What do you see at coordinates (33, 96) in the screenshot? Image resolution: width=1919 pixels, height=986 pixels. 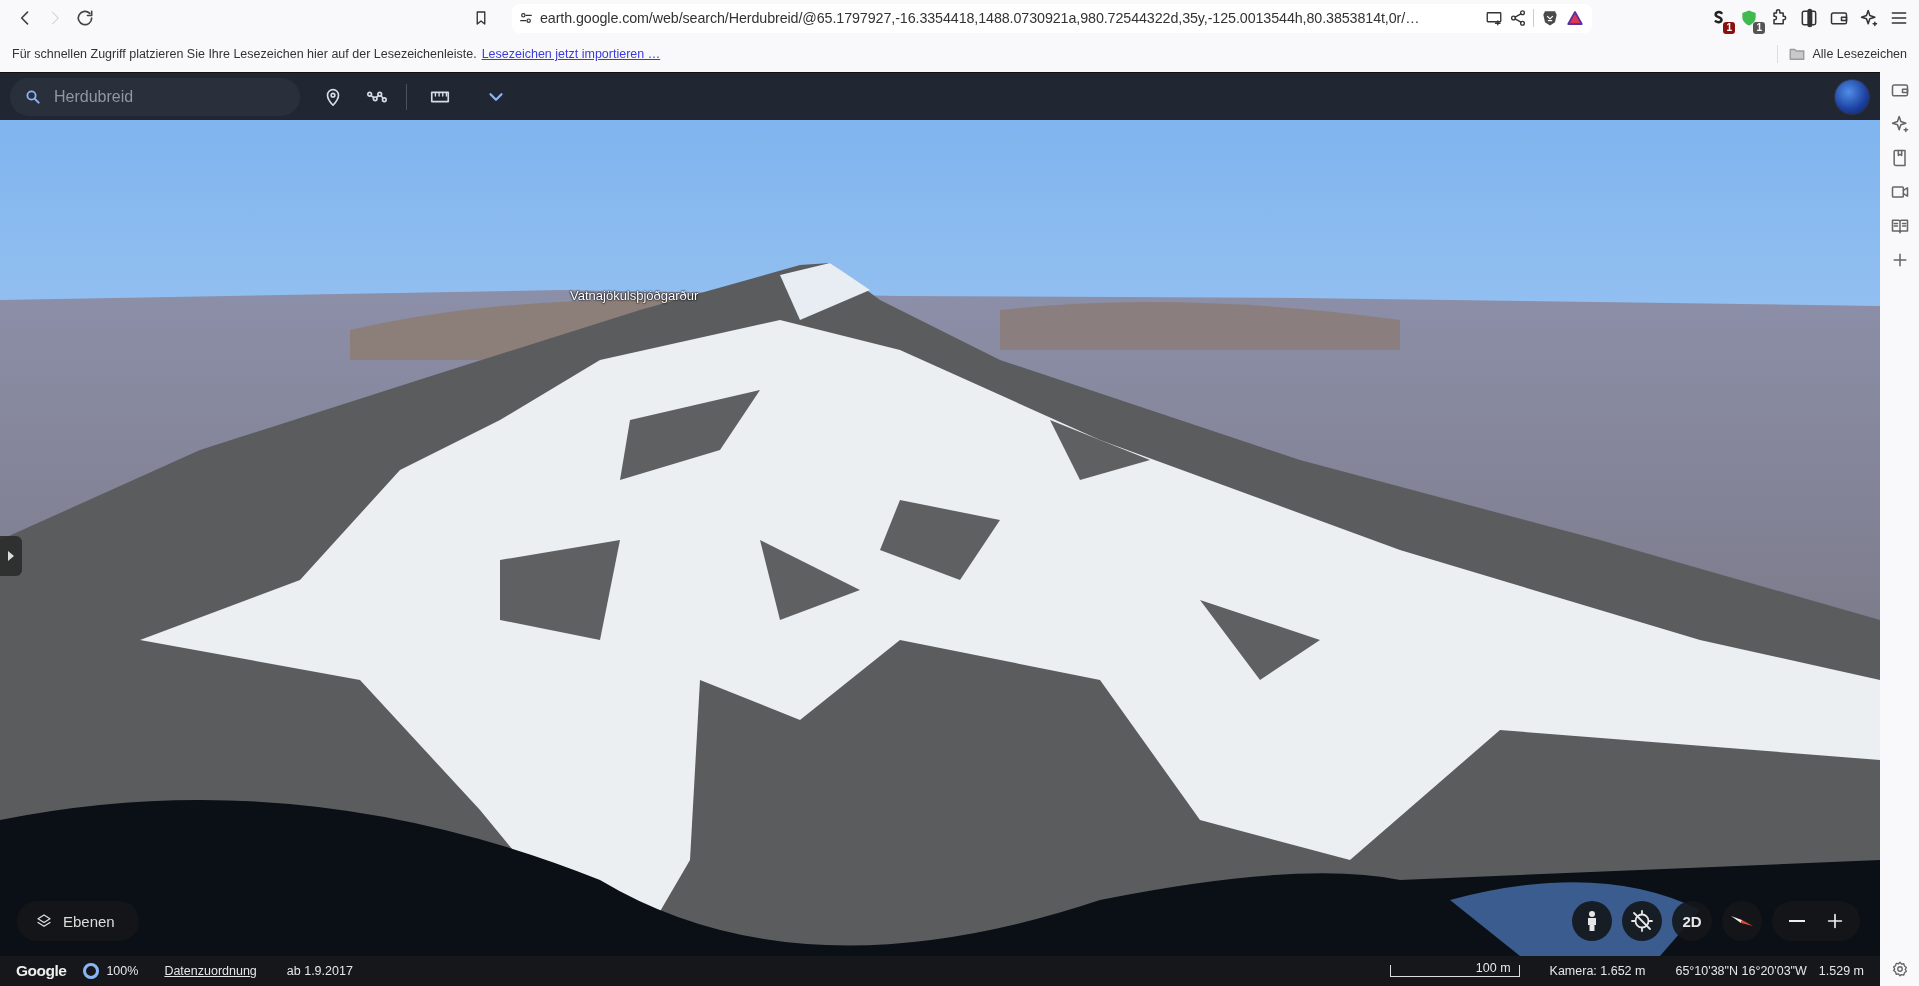 I see `search-icon` at bounding box center [33, 96].